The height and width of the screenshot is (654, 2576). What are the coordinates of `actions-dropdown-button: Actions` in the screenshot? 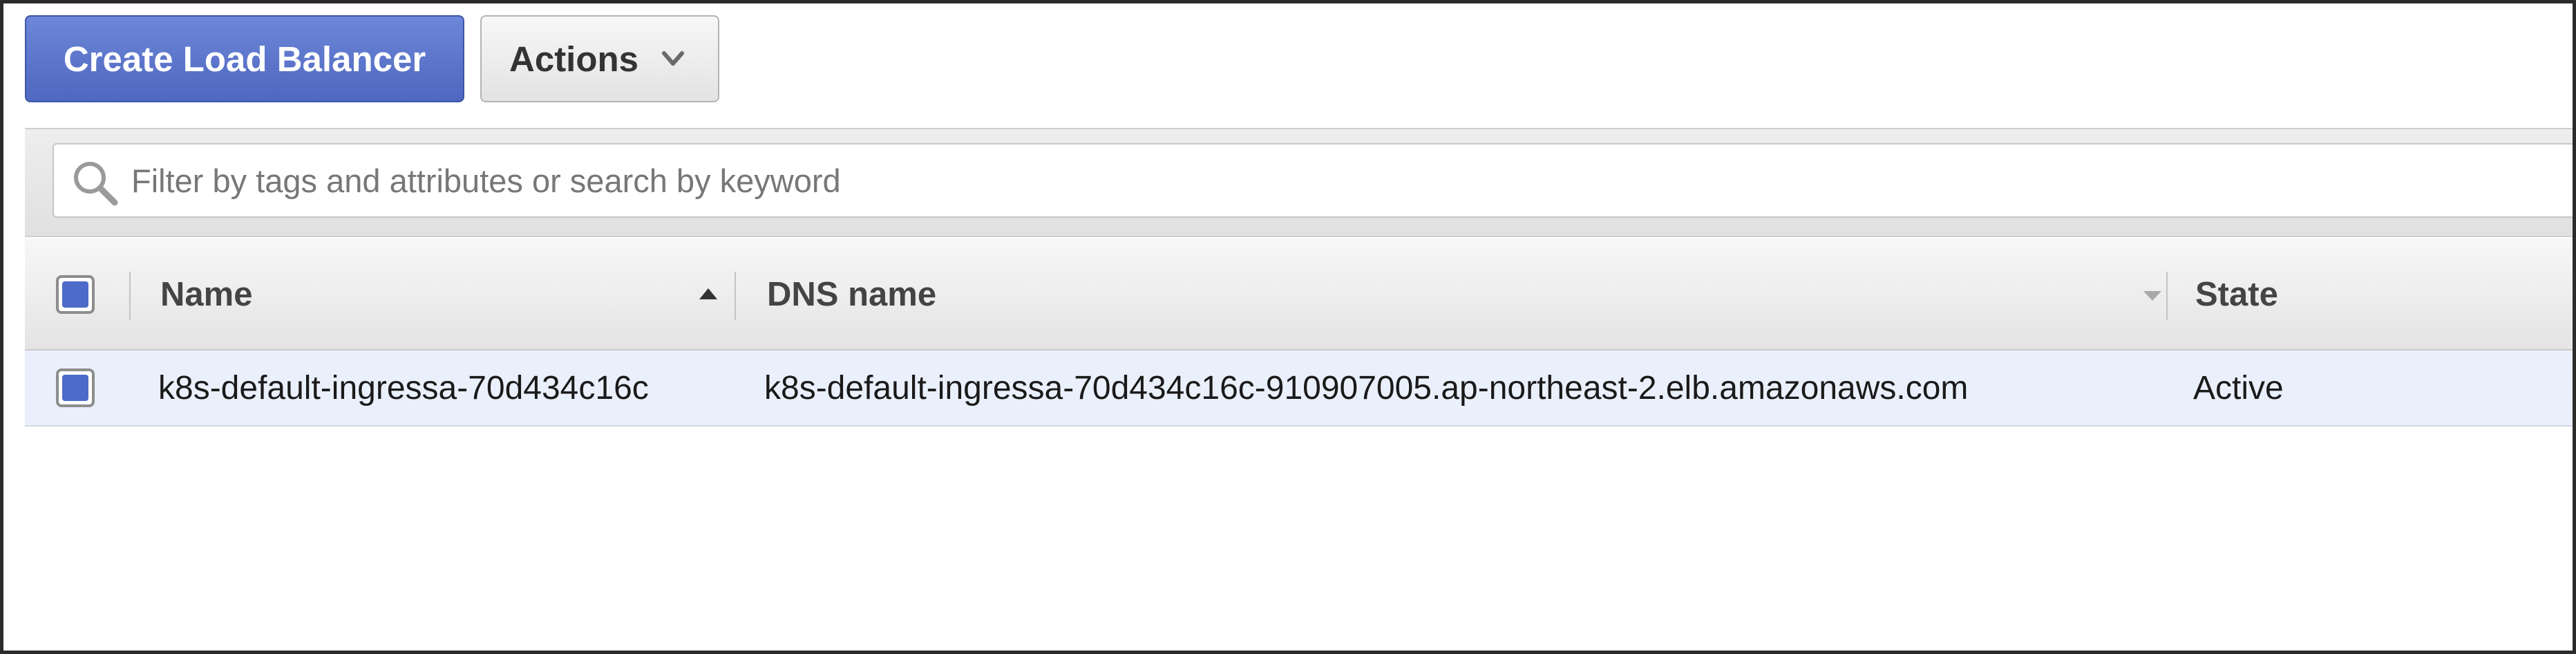 It's located at (599, 58).